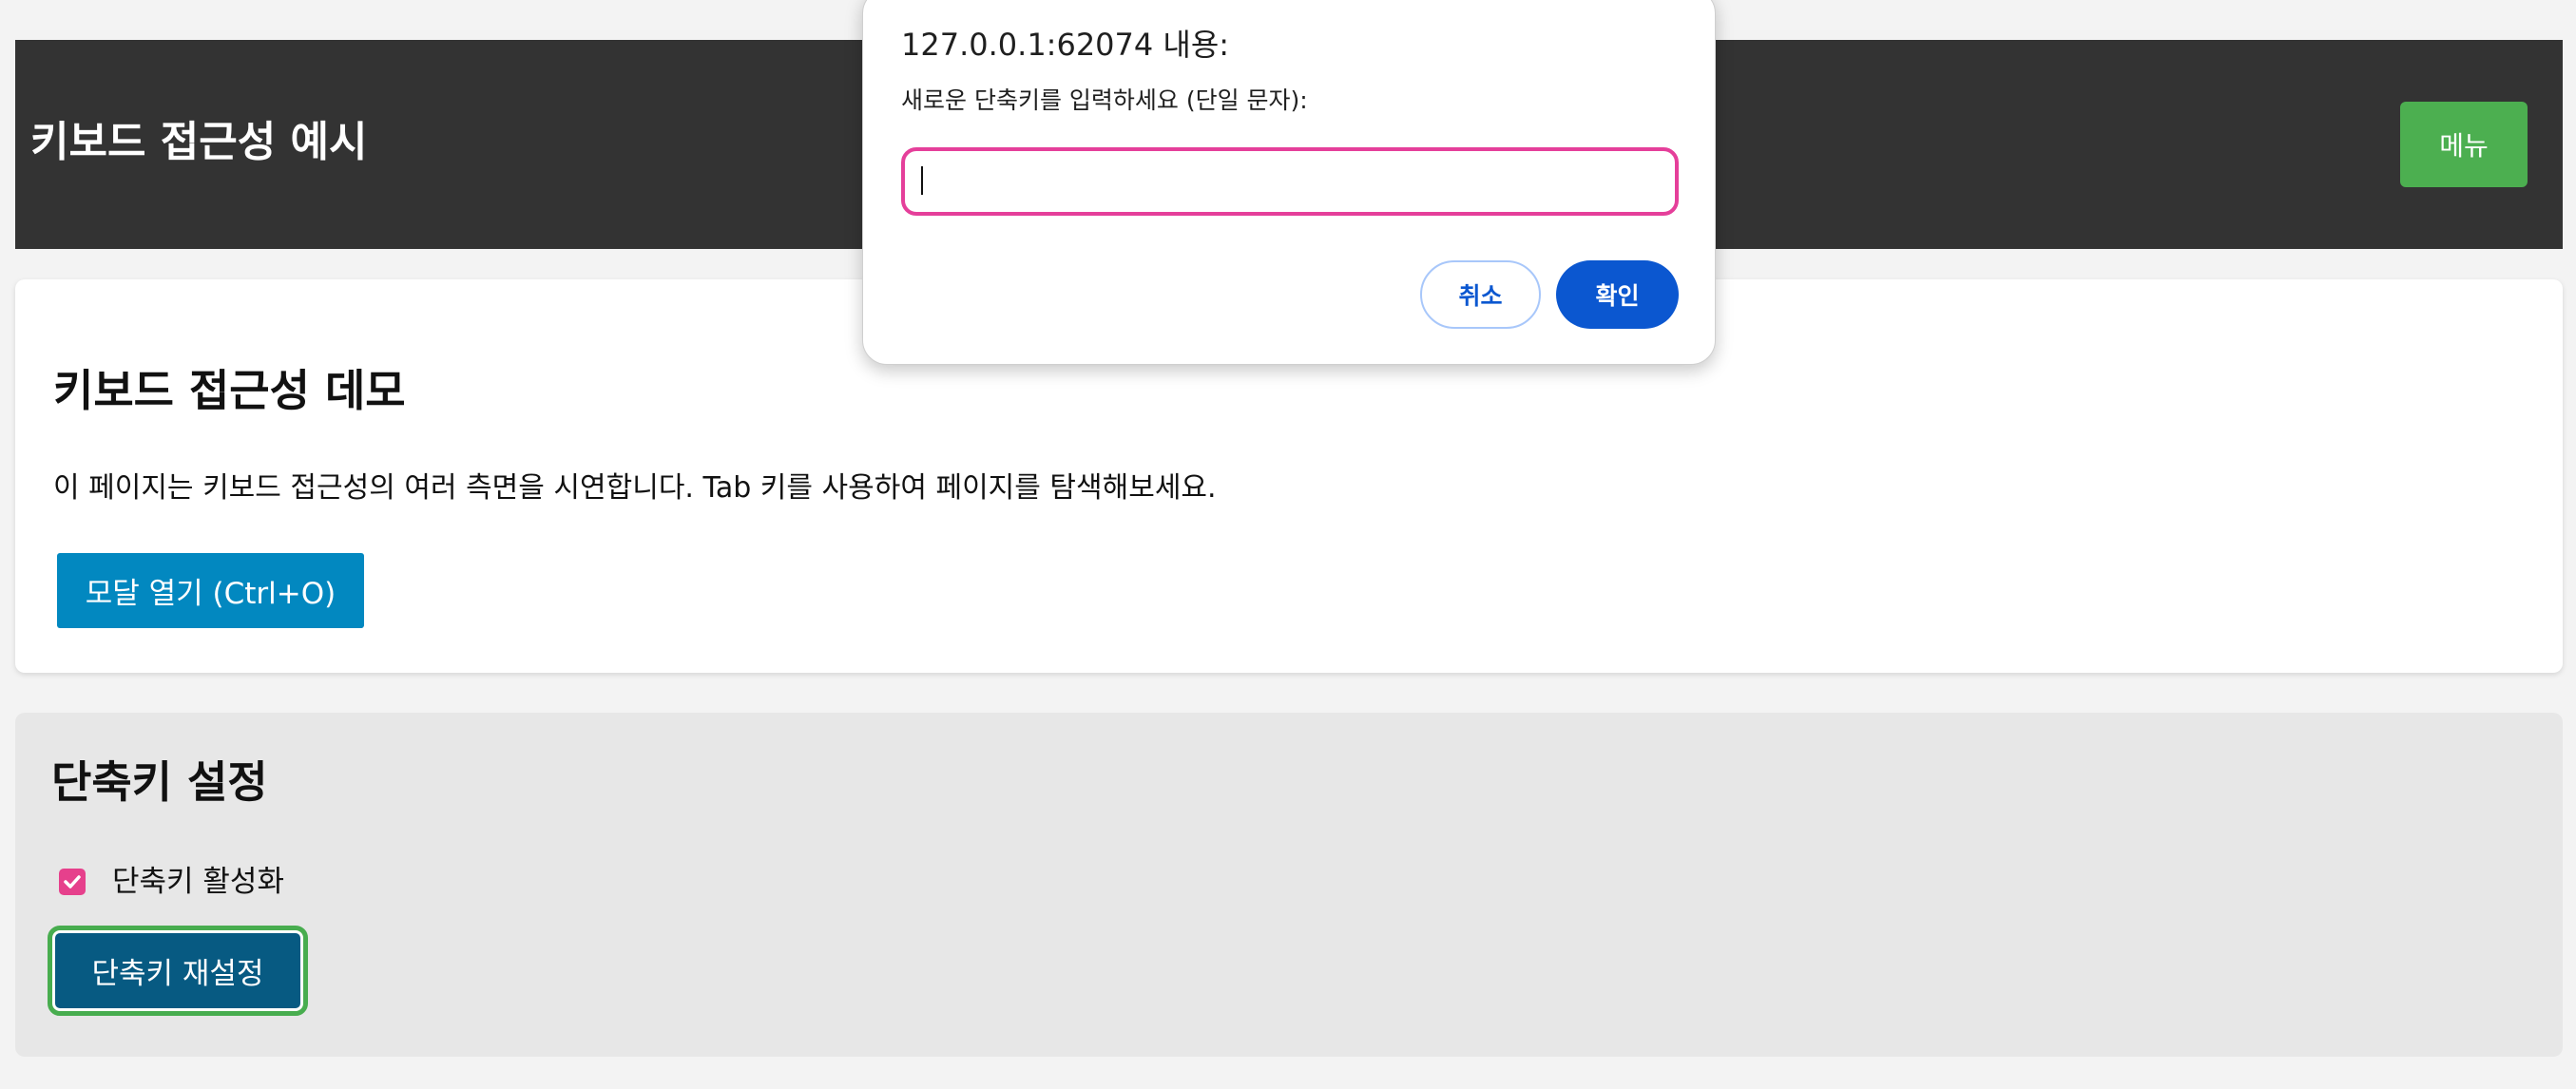  Describe the element at coordinates (178, 971) in the screenshot. I see `reset-shortcut-button: 단축키 재설정` at that location.